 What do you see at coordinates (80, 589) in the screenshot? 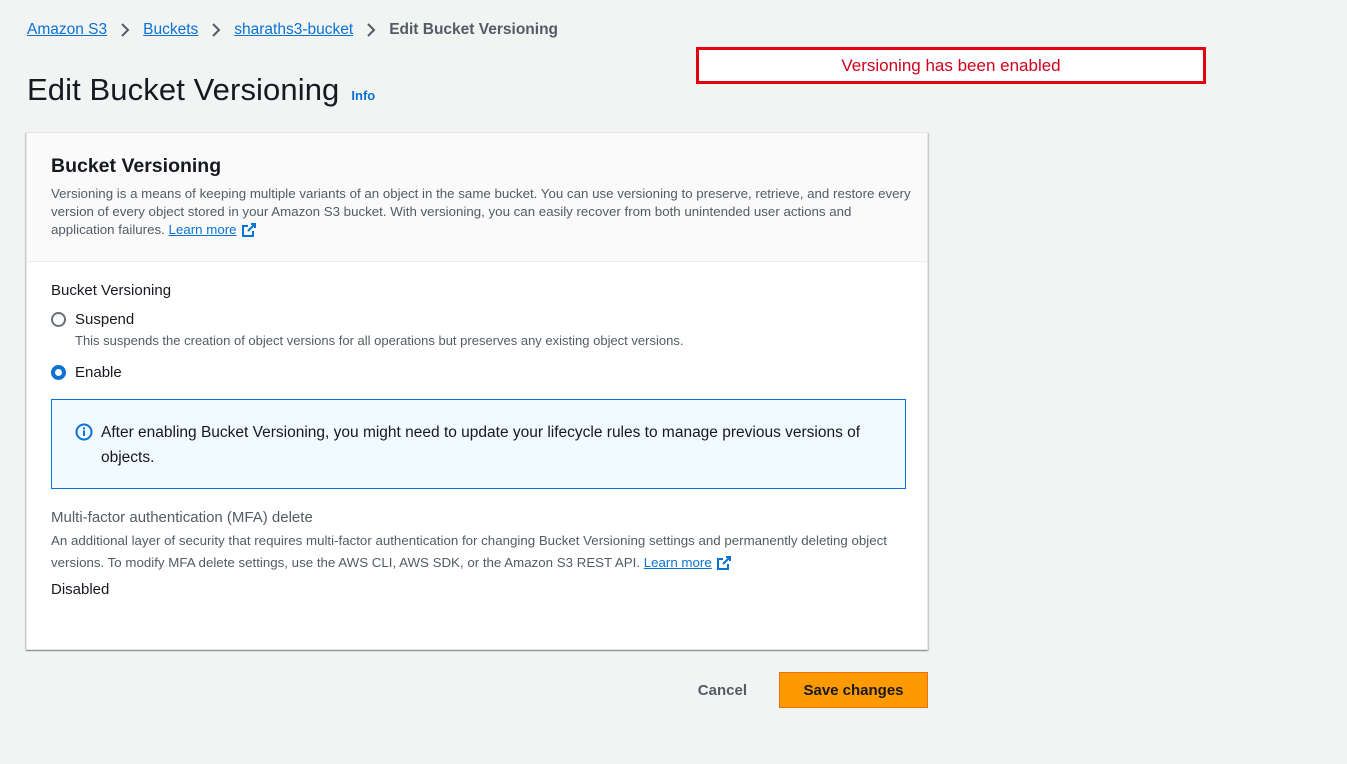
I see `mfa-status: Disabled` at bounding box center [80, 589].